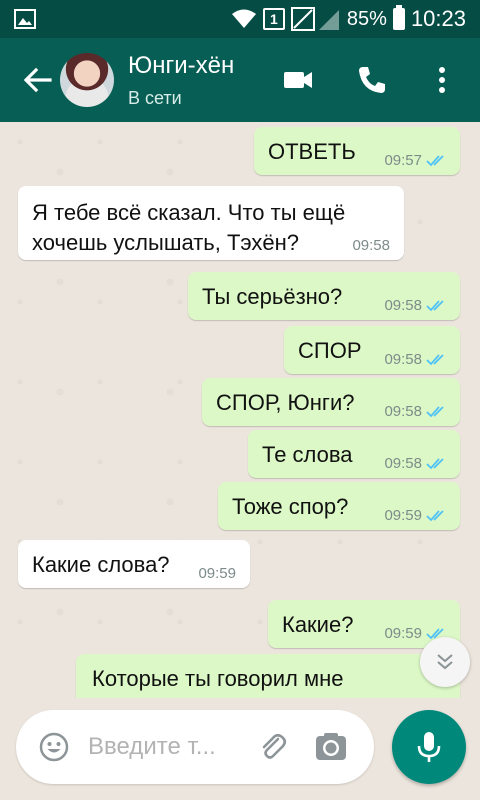 The image size is (480, 800). I want to click on contact-name: Юнги-хён, so click(181, 66).